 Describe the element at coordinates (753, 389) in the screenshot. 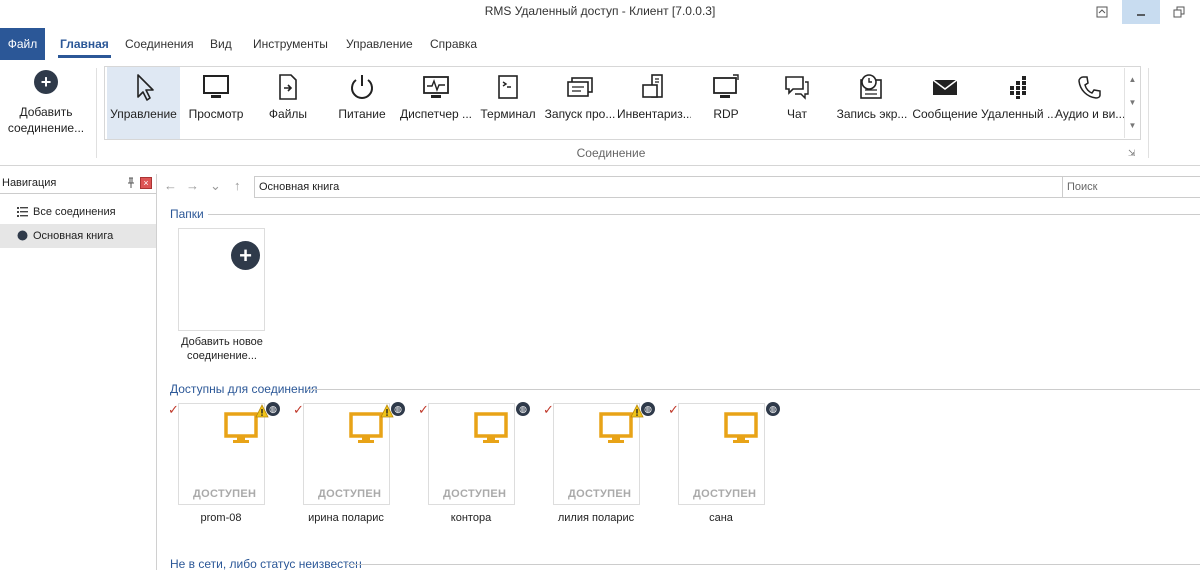

I see `available-divider` at that location.